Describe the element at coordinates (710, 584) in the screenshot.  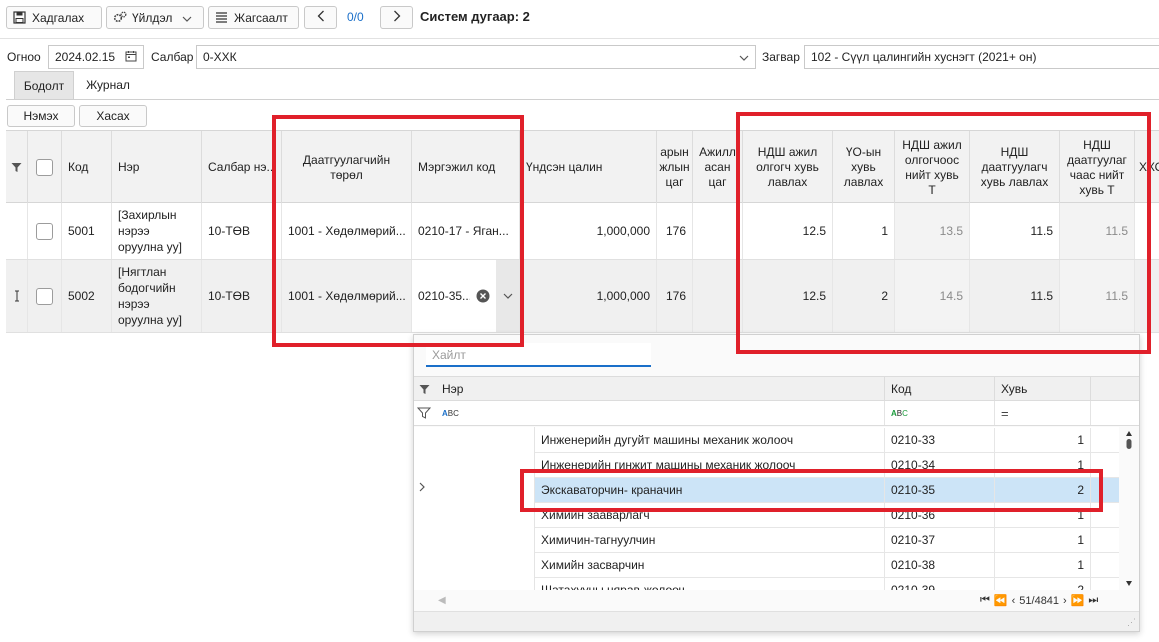
I see `dropdown-cell-name: Шатахууны нярав-жолооч` at that location.